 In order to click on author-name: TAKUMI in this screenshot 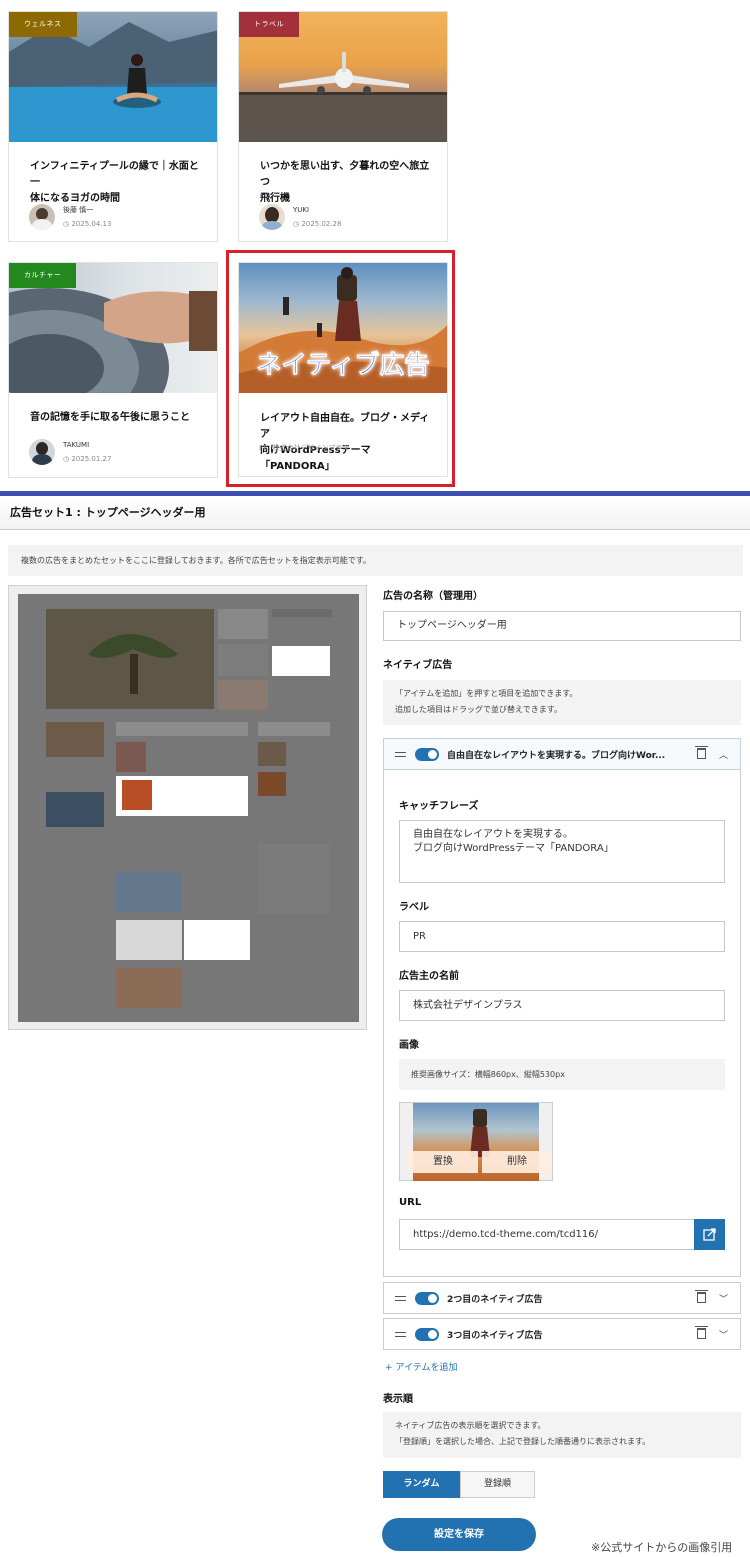, I will do `click(87, 445)`.